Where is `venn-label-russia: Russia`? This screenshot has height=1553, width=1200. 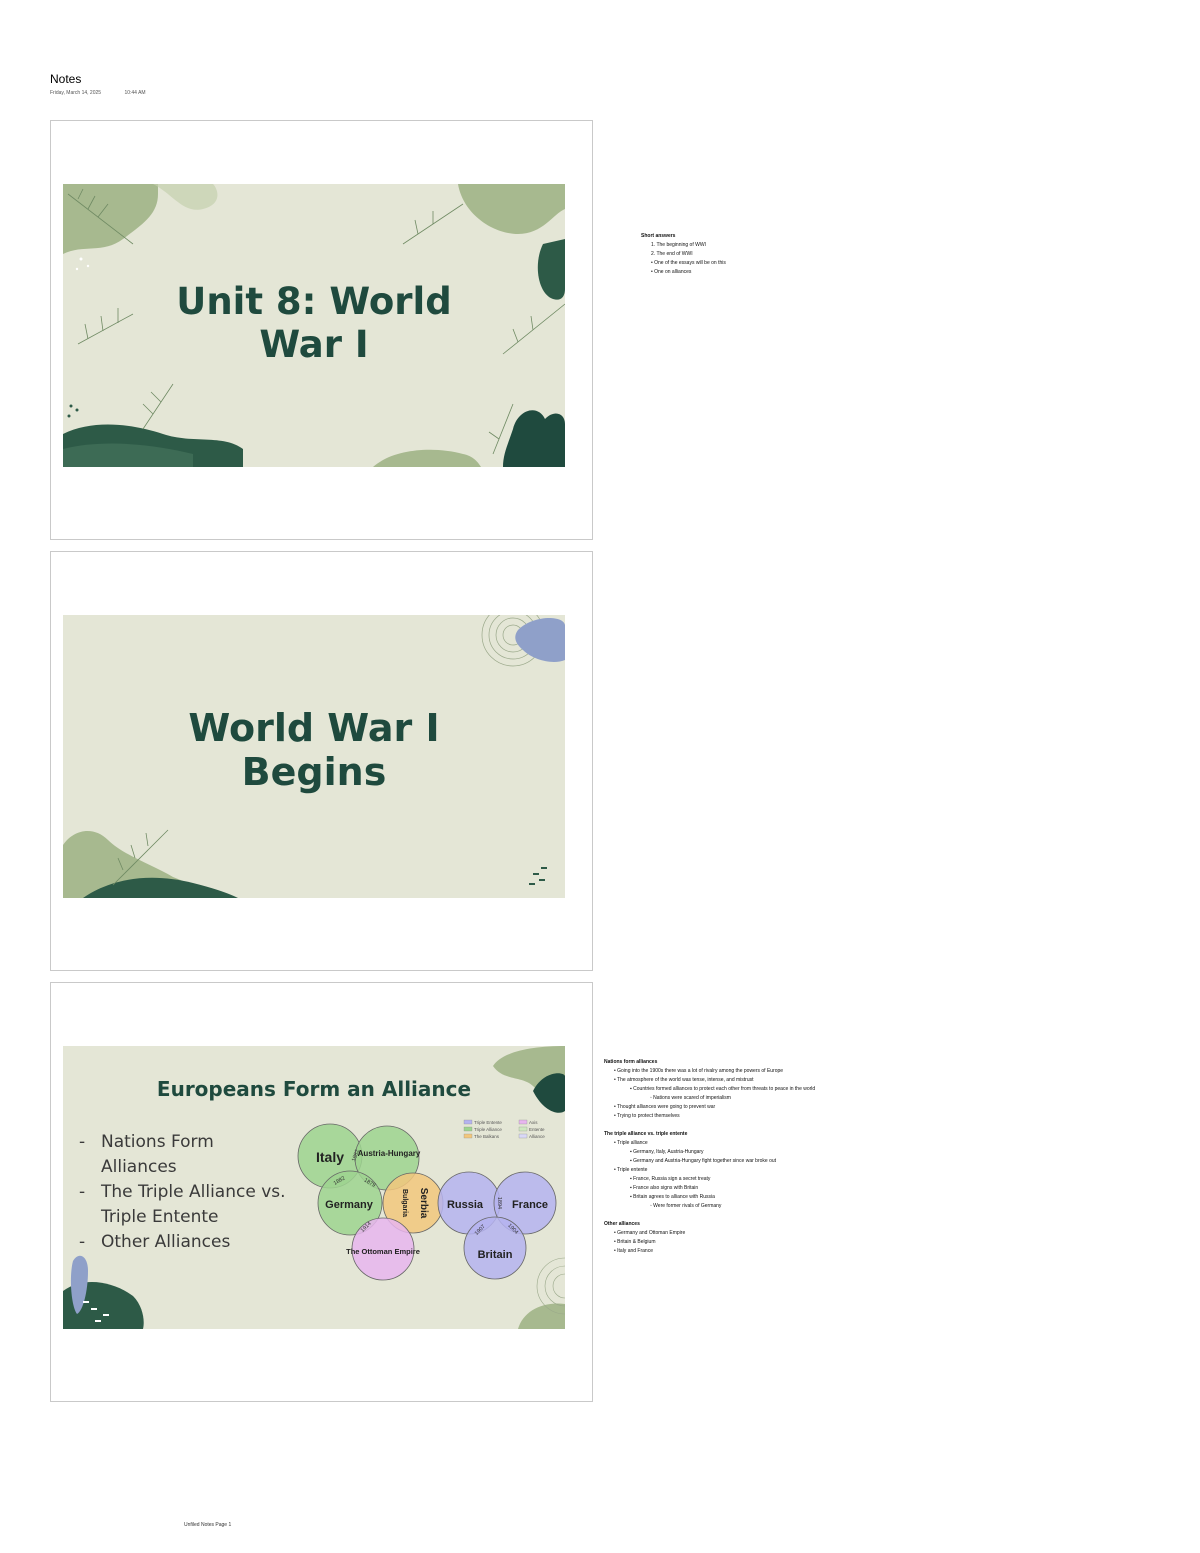 venn-label-russia: Russia is located at coordinates (465, 1205).